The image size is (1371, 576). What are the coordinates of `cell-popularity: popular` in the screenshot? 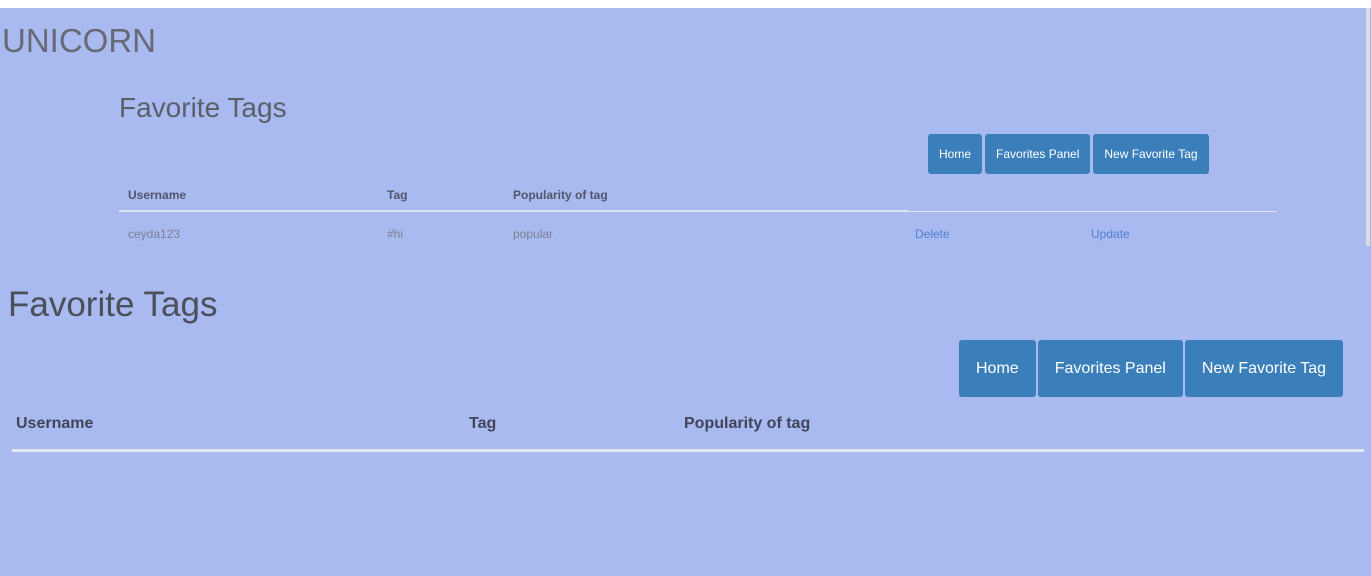 It's located at (533, 234).